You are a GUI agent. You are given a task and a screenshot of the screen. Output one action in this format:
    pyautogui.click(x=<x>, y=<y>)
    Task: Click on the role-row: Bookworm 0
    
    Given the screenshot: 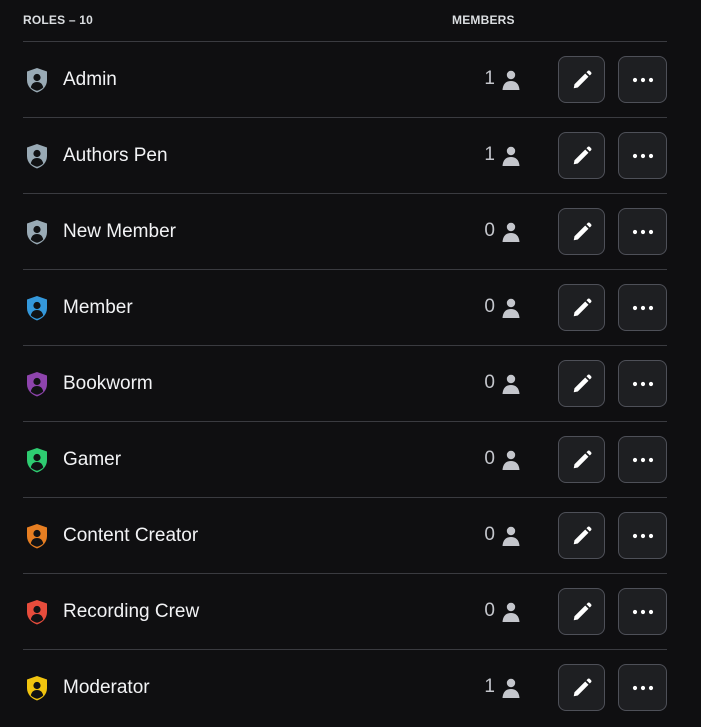 What is the action you would take?
    pyautogui.click(x=345, y=384)
    